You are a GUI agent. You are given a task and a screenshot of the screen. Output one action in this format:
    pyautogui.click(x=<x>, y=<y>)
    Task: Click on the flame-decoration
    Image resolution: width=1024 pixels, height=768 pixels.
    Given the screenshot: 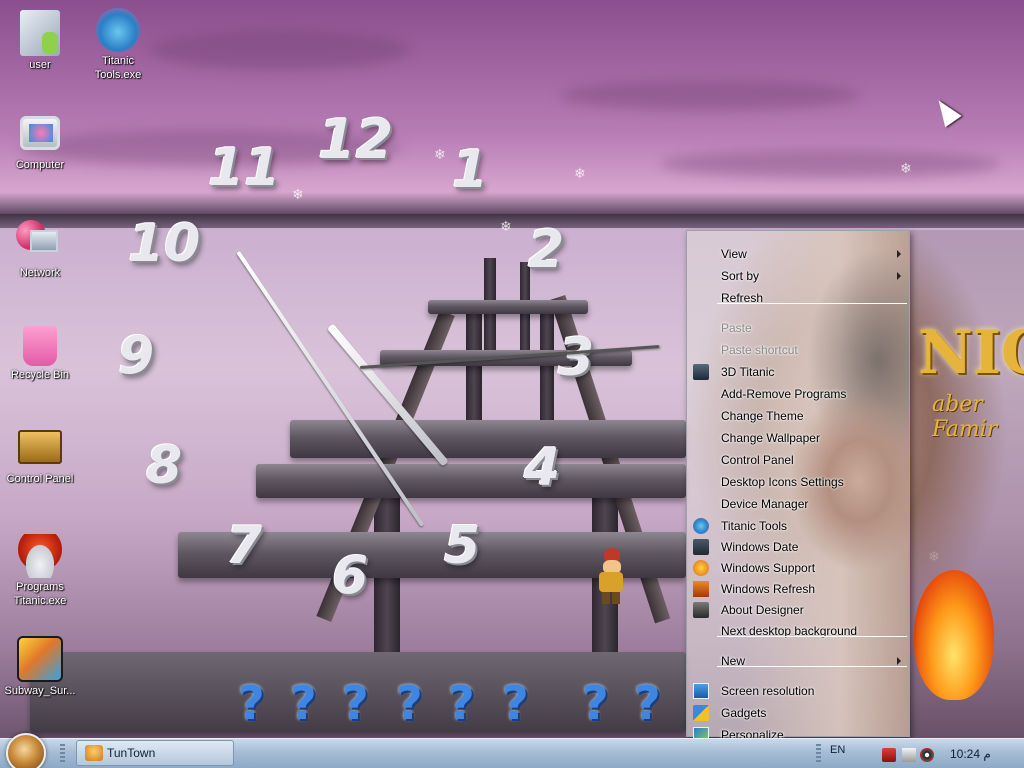 What is the action you would take?
    pyautogui.click(x=954, y=635)
    